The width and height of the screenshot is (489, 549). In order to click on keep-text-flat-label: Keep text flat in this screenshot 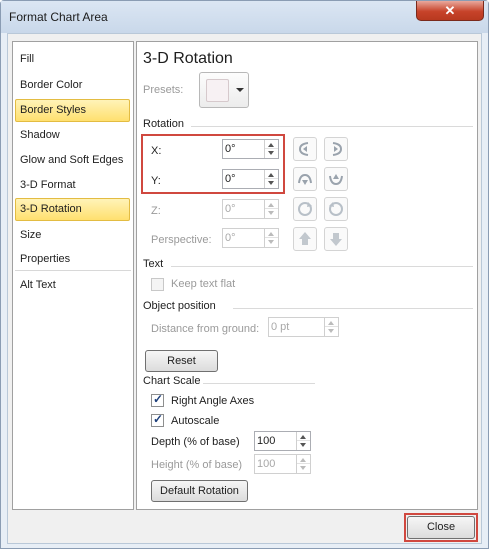, I will do `click(203, 284)`.